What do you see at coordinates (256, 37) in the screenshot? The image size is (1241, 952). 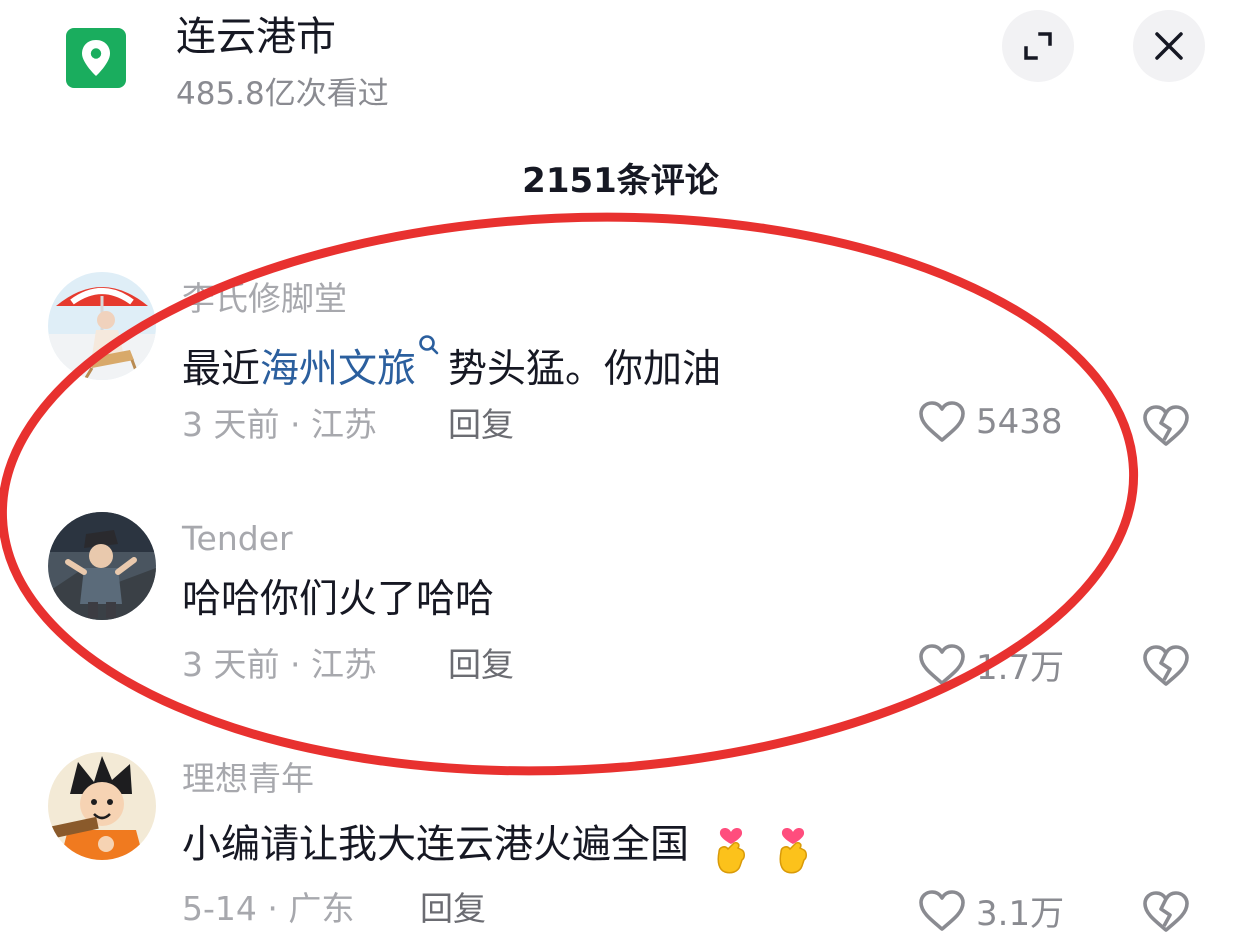 I see `location-title: 连云港市` at bounding box center [256, 37].